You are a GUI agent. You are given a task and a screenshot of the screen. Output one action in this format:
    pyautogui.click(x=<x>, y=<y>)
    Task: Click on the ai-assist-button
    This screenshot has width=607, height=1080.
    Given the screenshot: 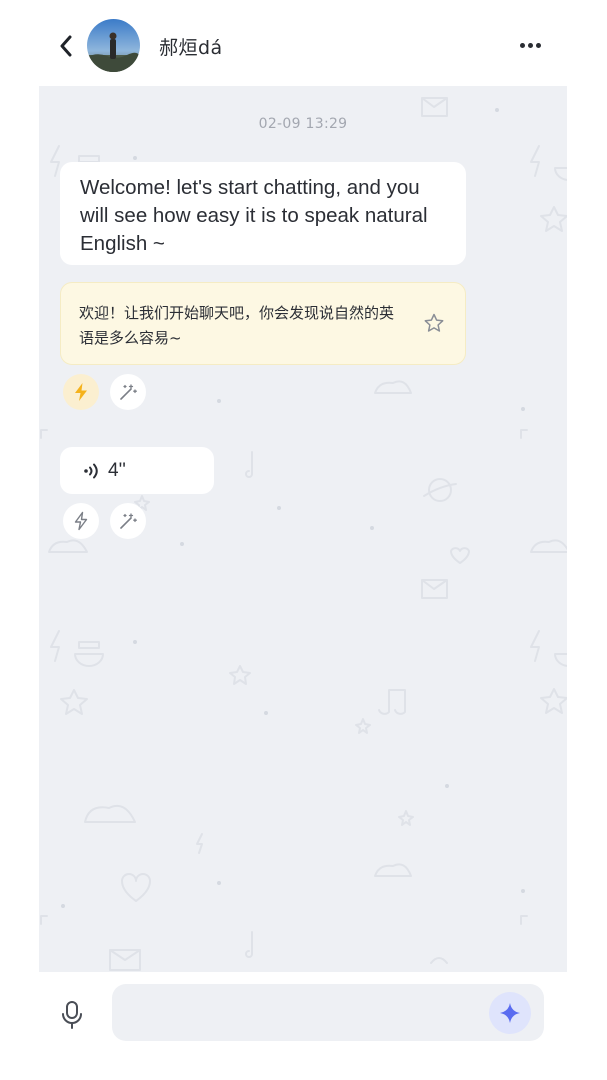 What is the action you would take?
    pyautogui.click(x=510, y=1013)
    